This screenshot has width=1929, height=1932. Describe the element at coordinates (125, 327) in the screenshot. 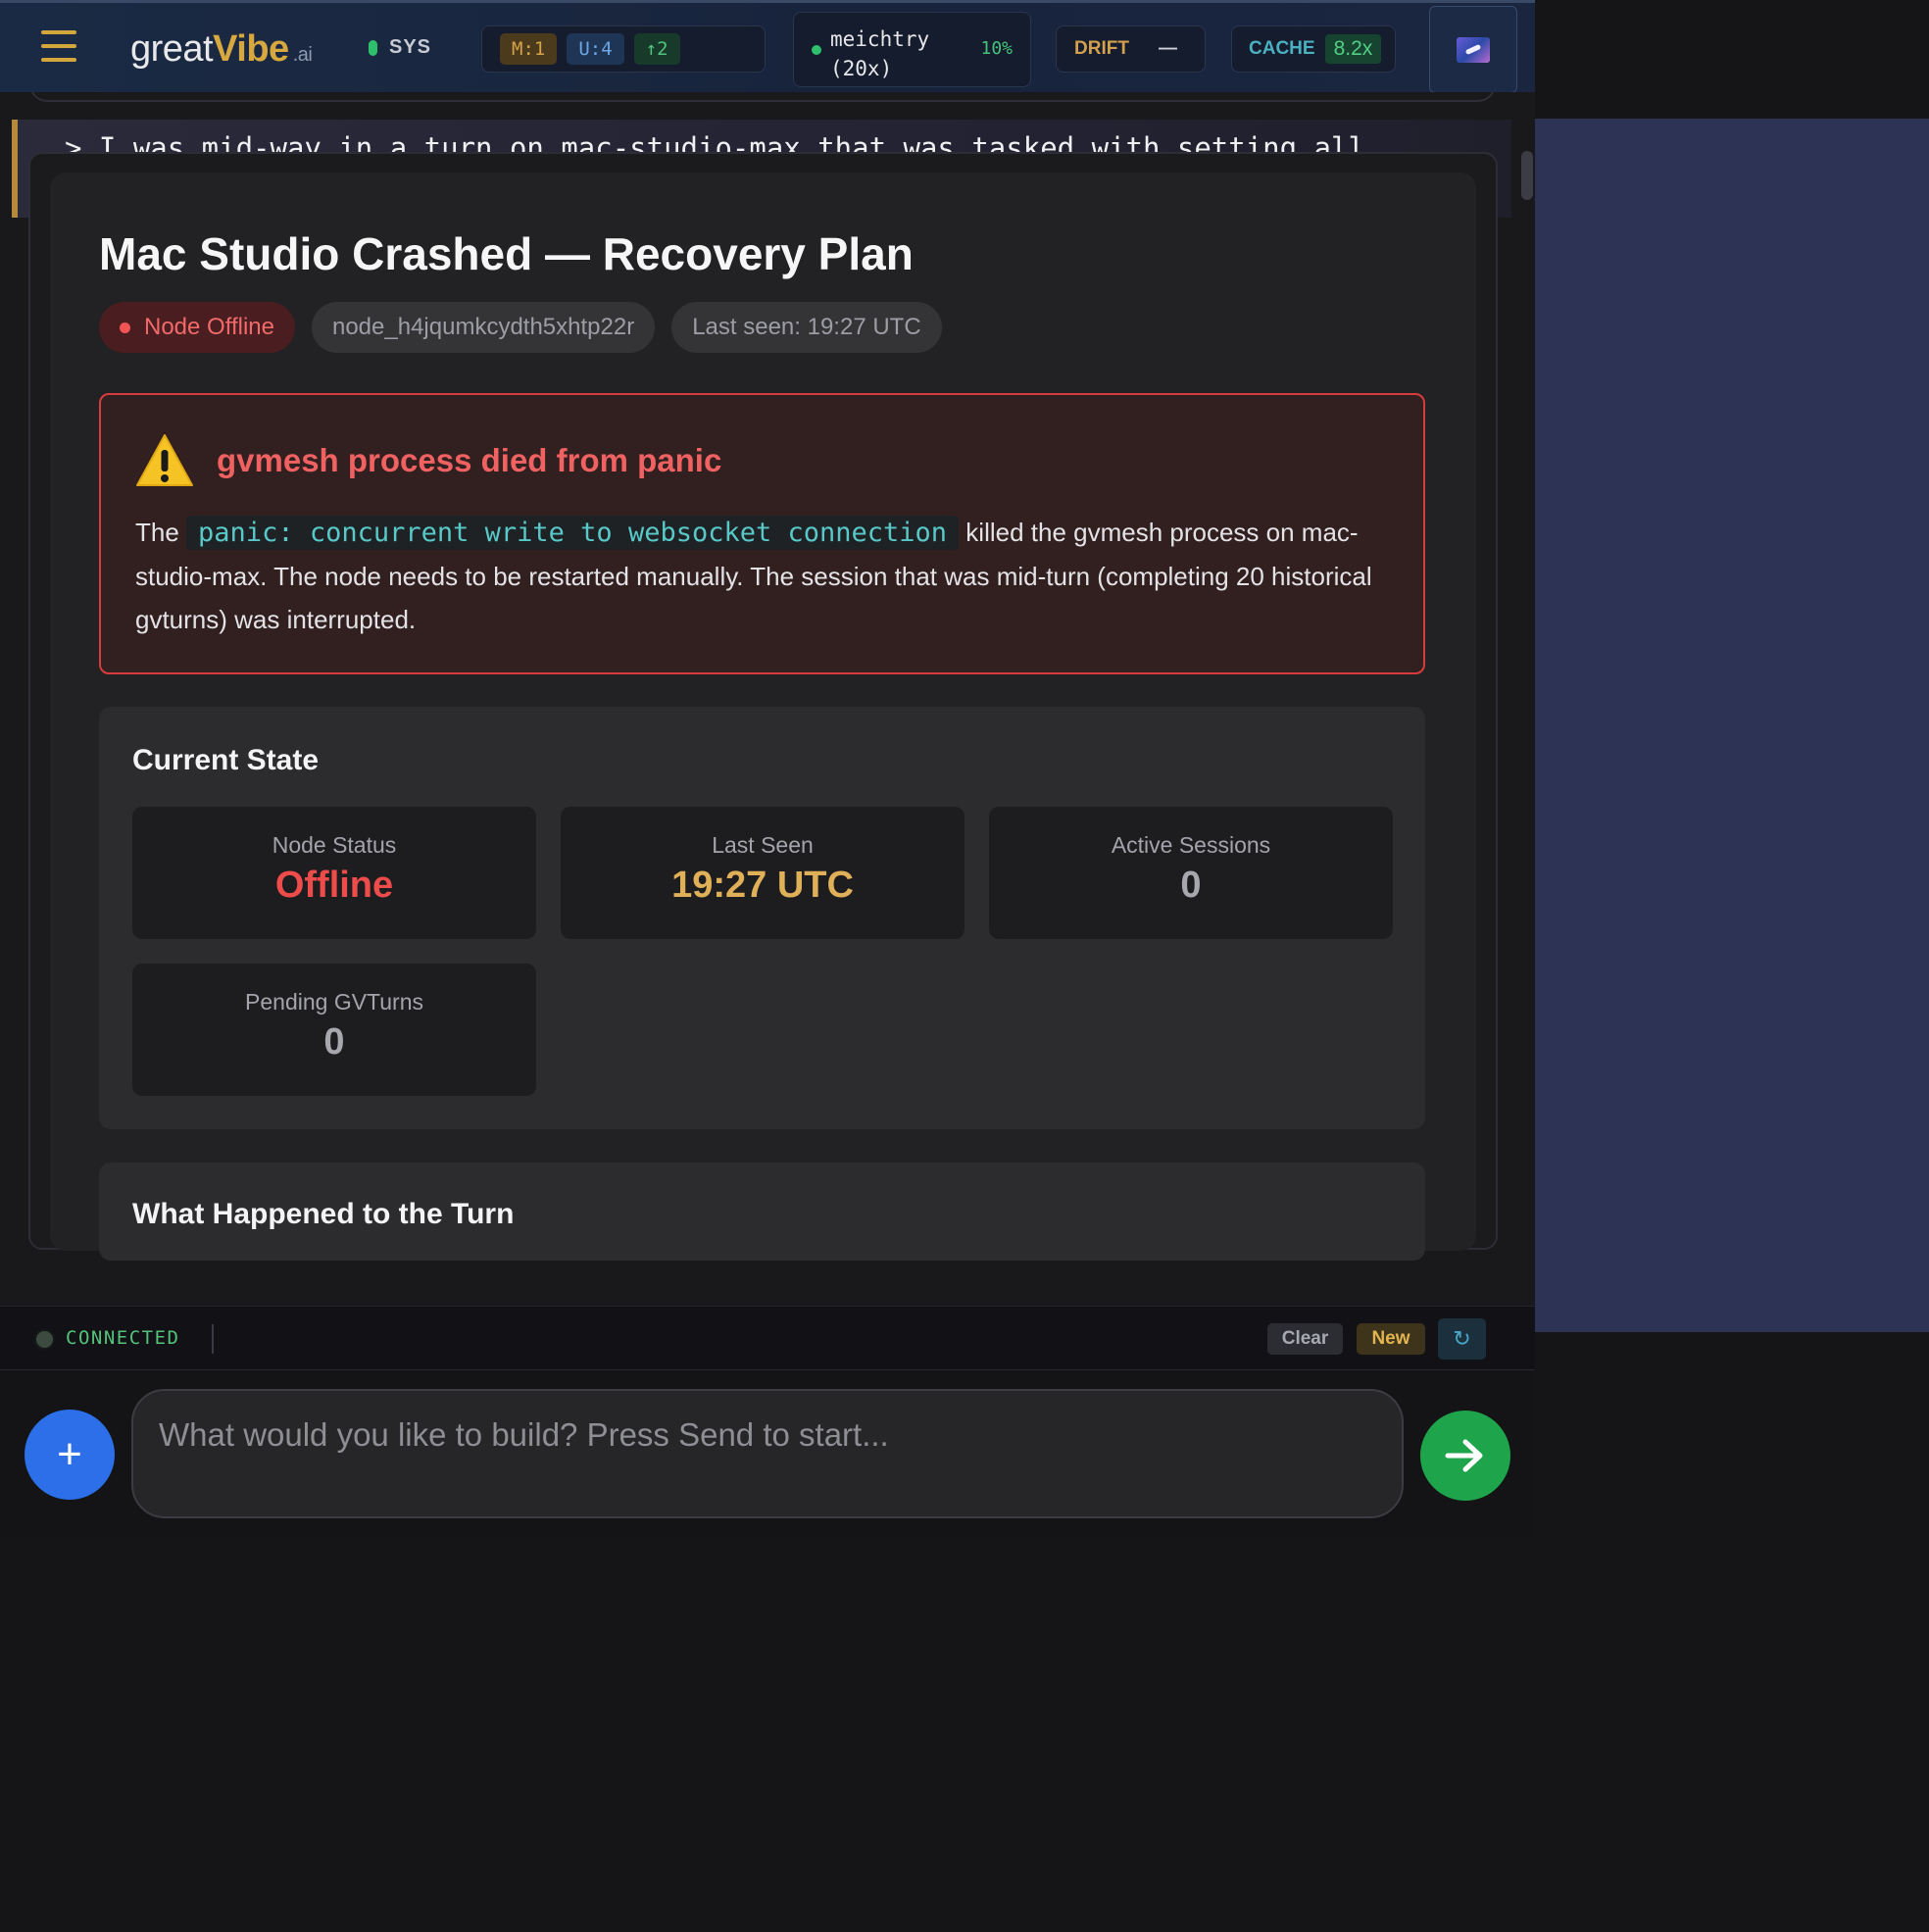

I see `red-dot-icon` at that location.